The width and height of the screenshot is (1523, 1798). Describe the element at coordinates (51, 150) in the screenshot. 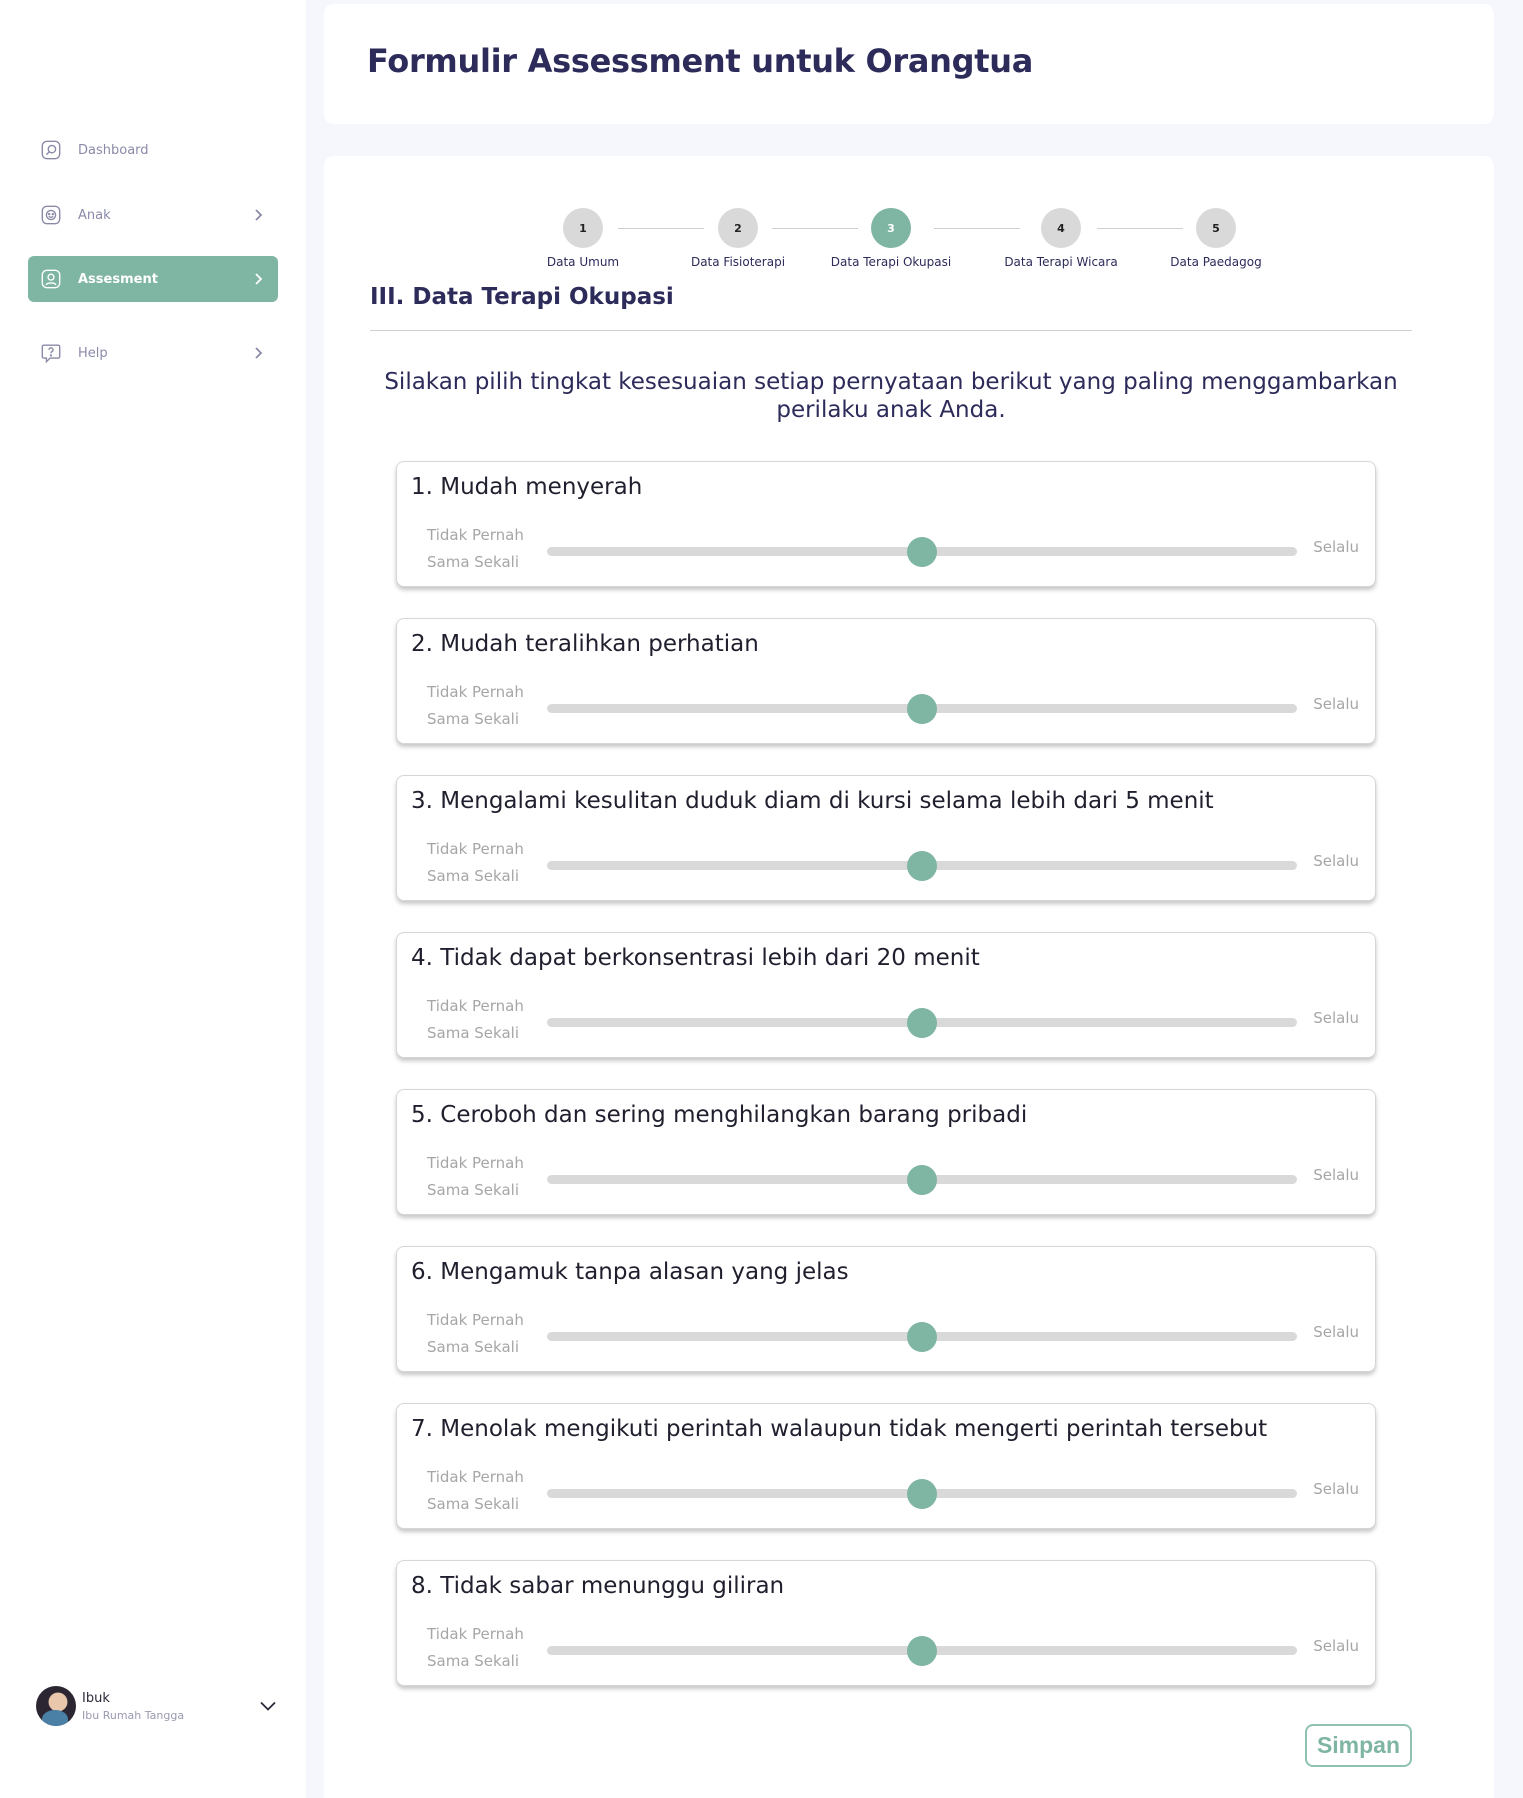

I see `dashboard-icon` at that location.